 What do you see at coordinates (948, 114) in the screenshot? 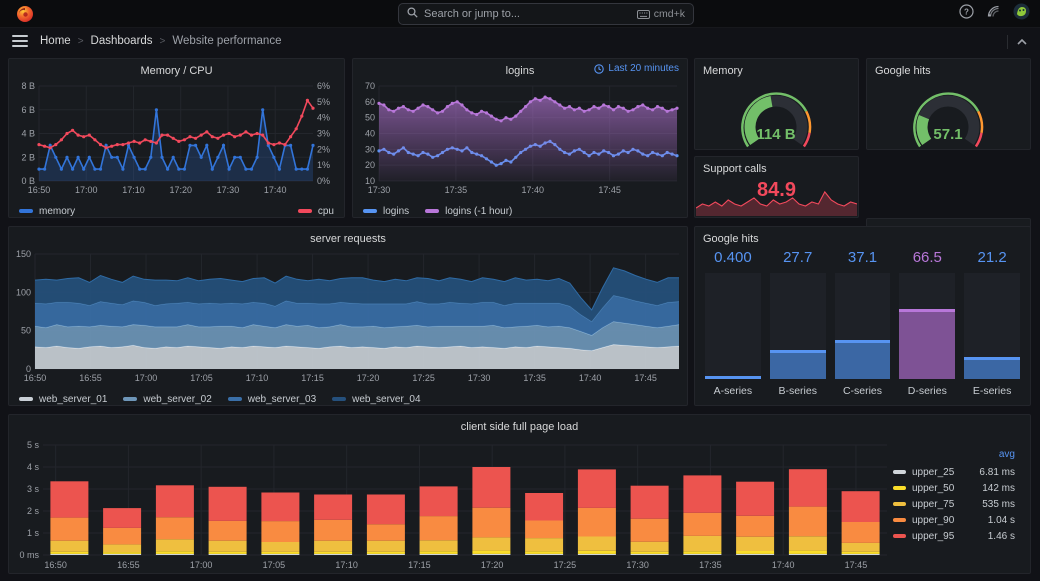
I see `google-hits-gauge: 57.1` at bounding box center [948, 114].